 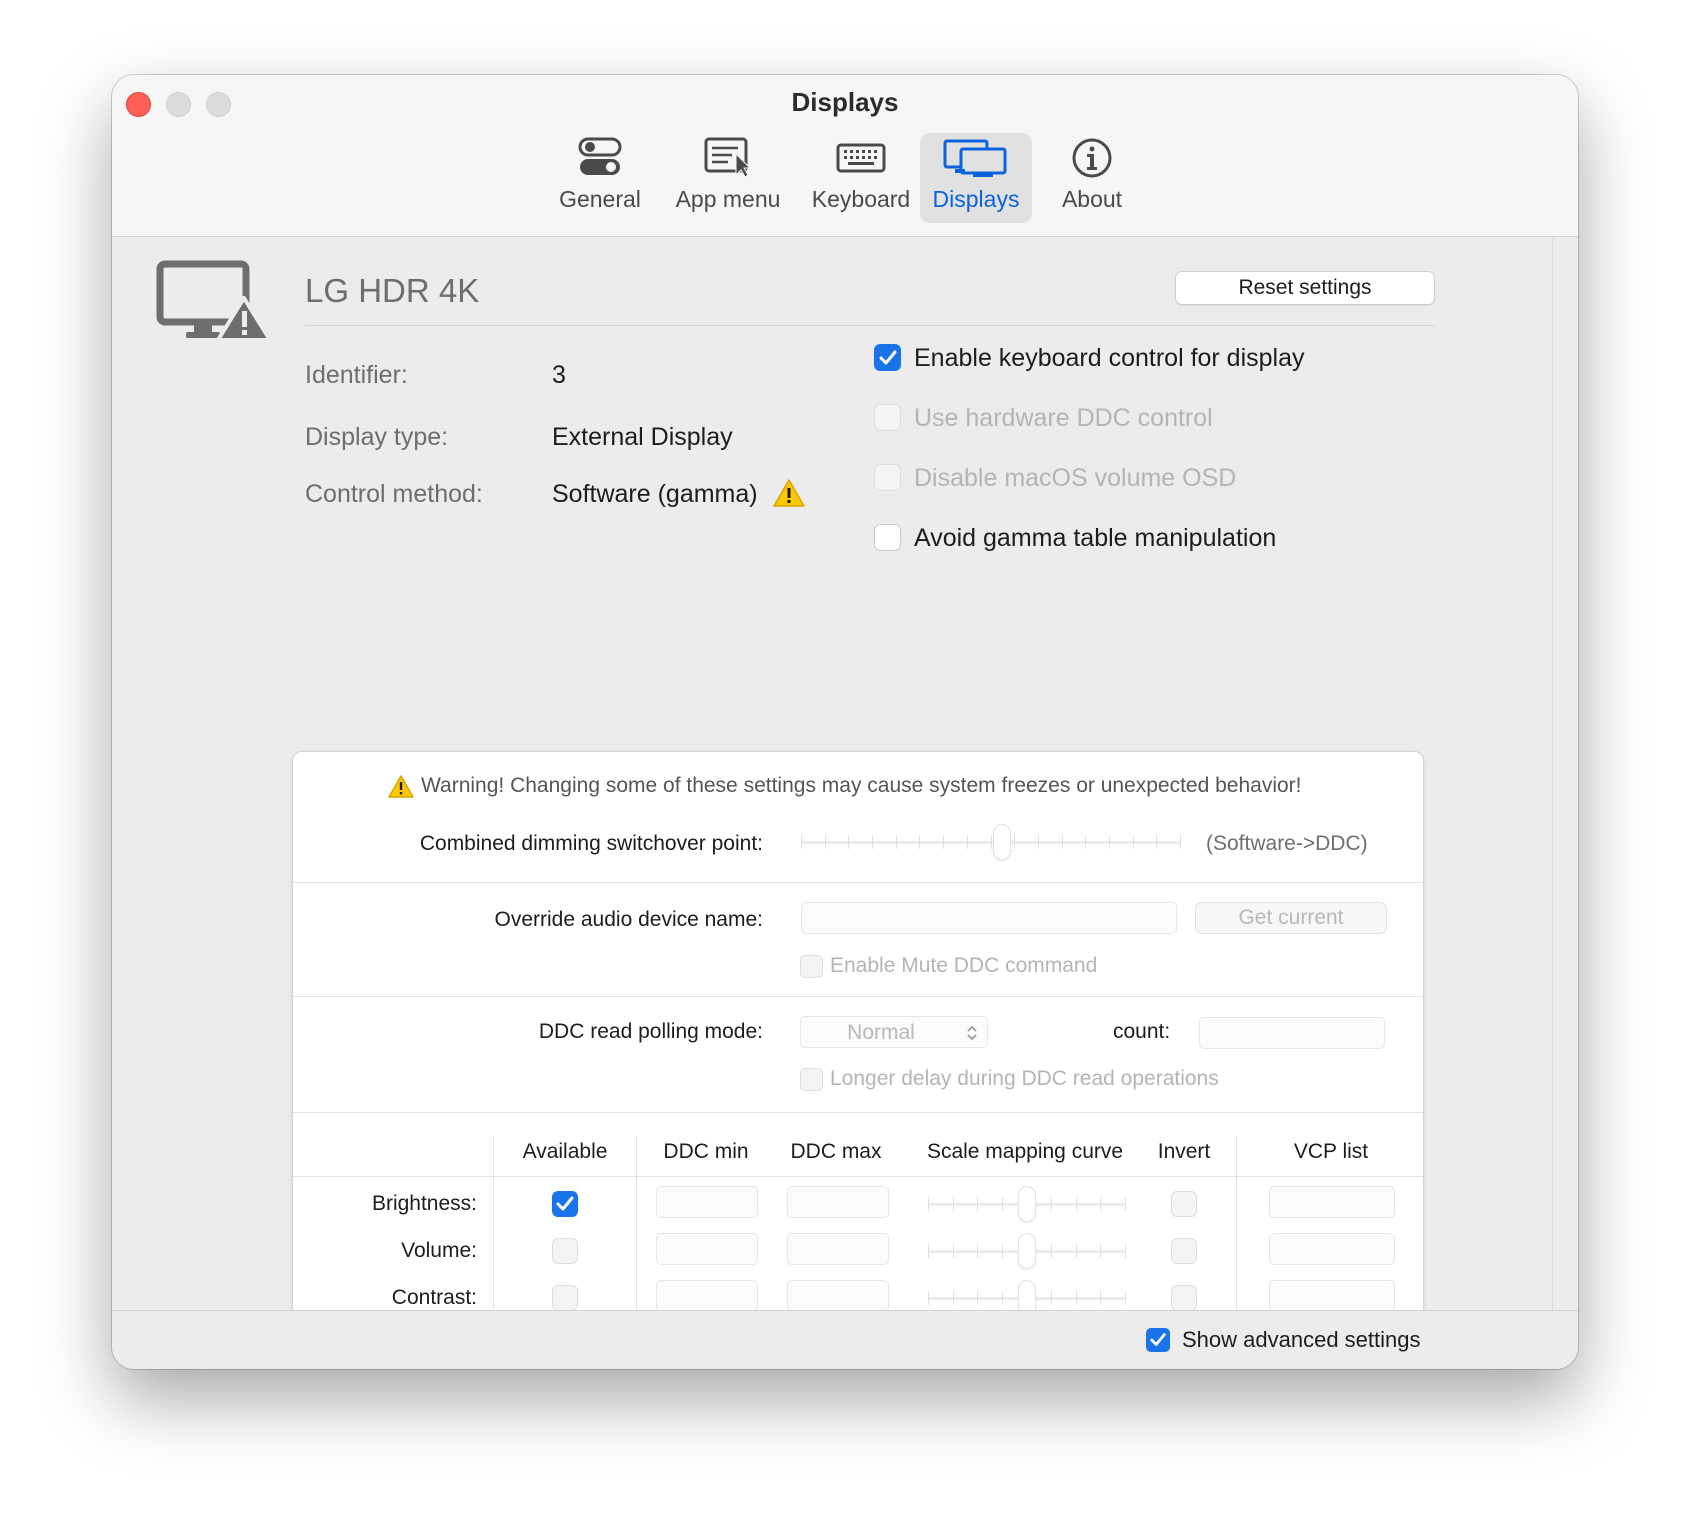 I want to click on hardware-ddc-checkbox, so click(x=887, y=417).